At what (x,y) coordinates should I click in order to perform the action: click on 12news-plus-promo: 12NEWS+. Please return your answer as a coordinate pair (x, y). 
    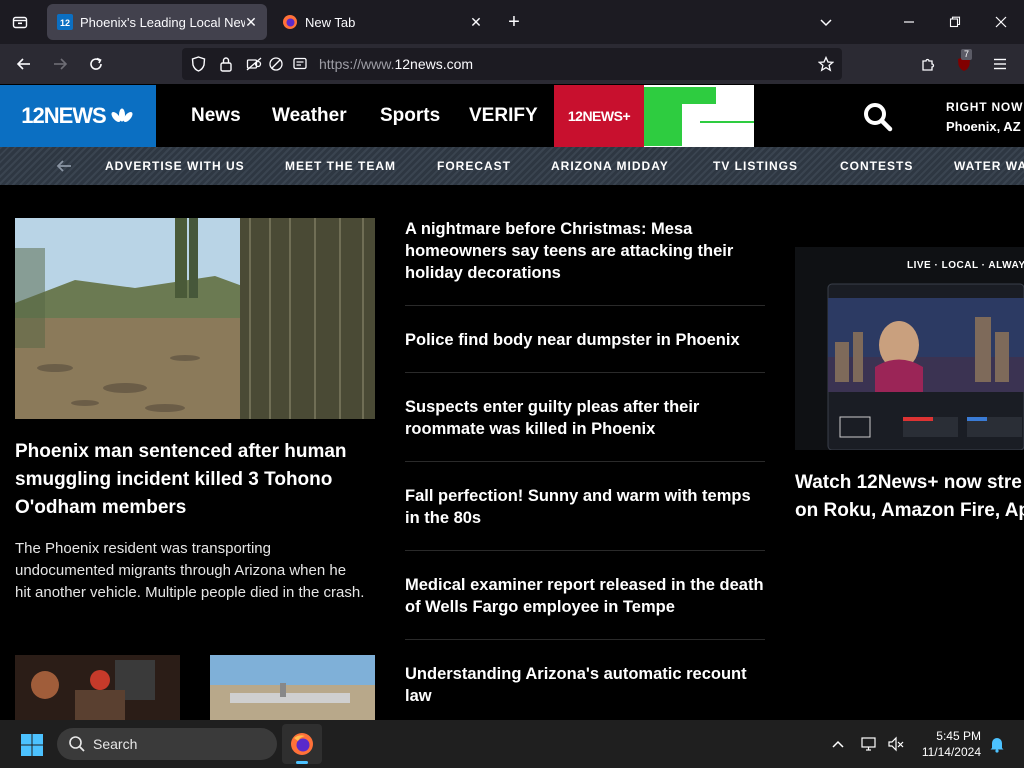
    Looking at the image, I should click on (654, 116).